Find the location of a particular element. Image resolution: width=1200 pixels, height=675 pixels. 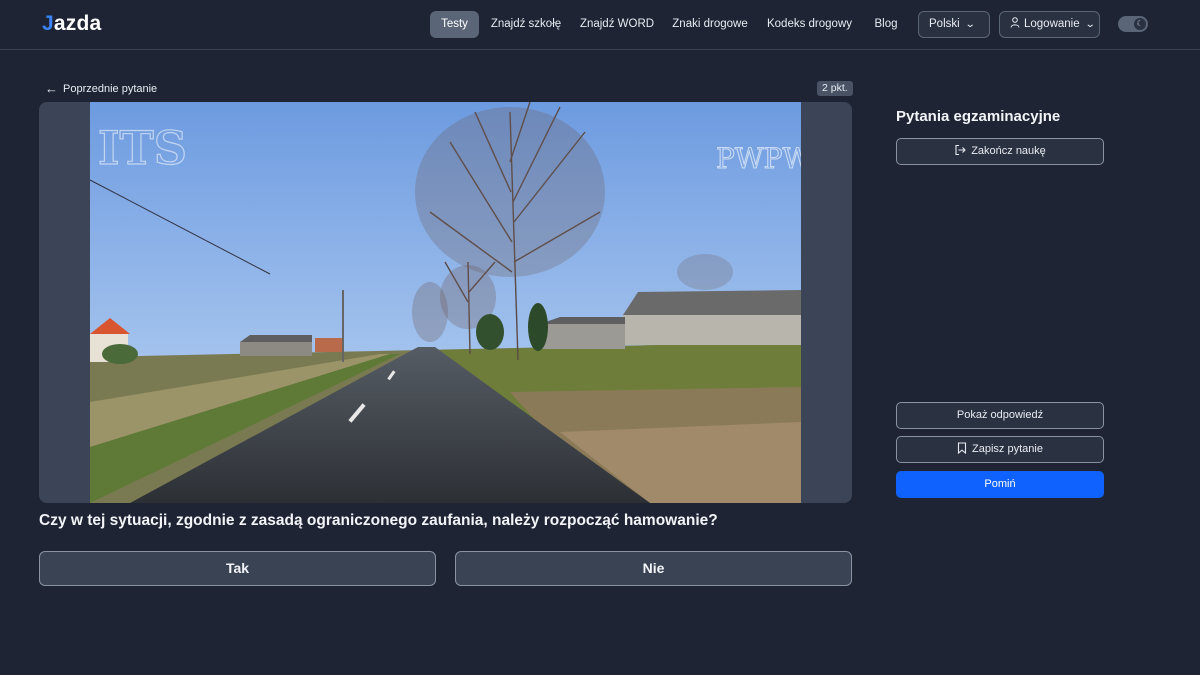

moon-icon: ☾ is located at coordinates (1140, 24).